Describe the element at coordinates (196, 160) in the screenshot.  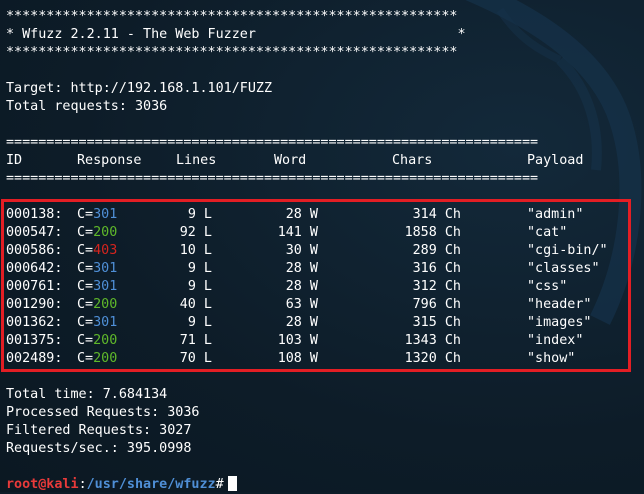
I see `header-lines: Lines` at that location.